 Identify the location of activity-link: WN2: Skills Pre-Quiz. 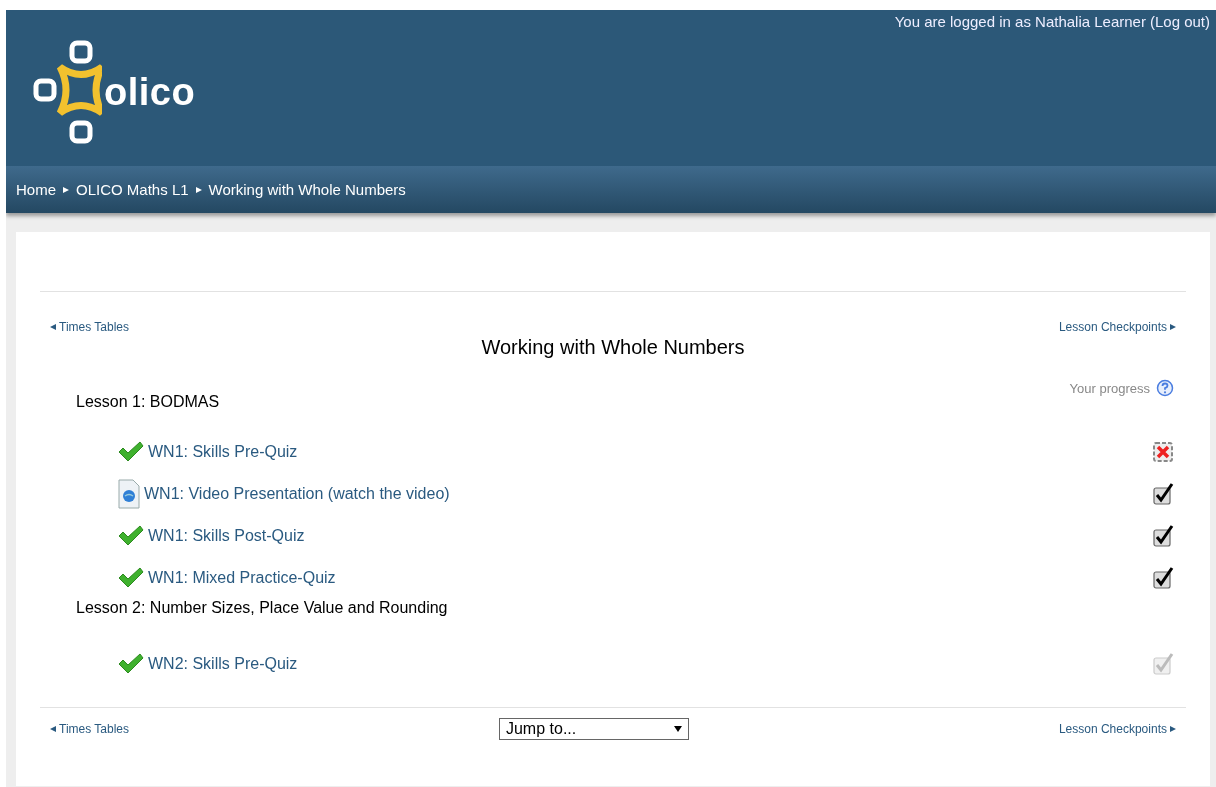
(223, 664).